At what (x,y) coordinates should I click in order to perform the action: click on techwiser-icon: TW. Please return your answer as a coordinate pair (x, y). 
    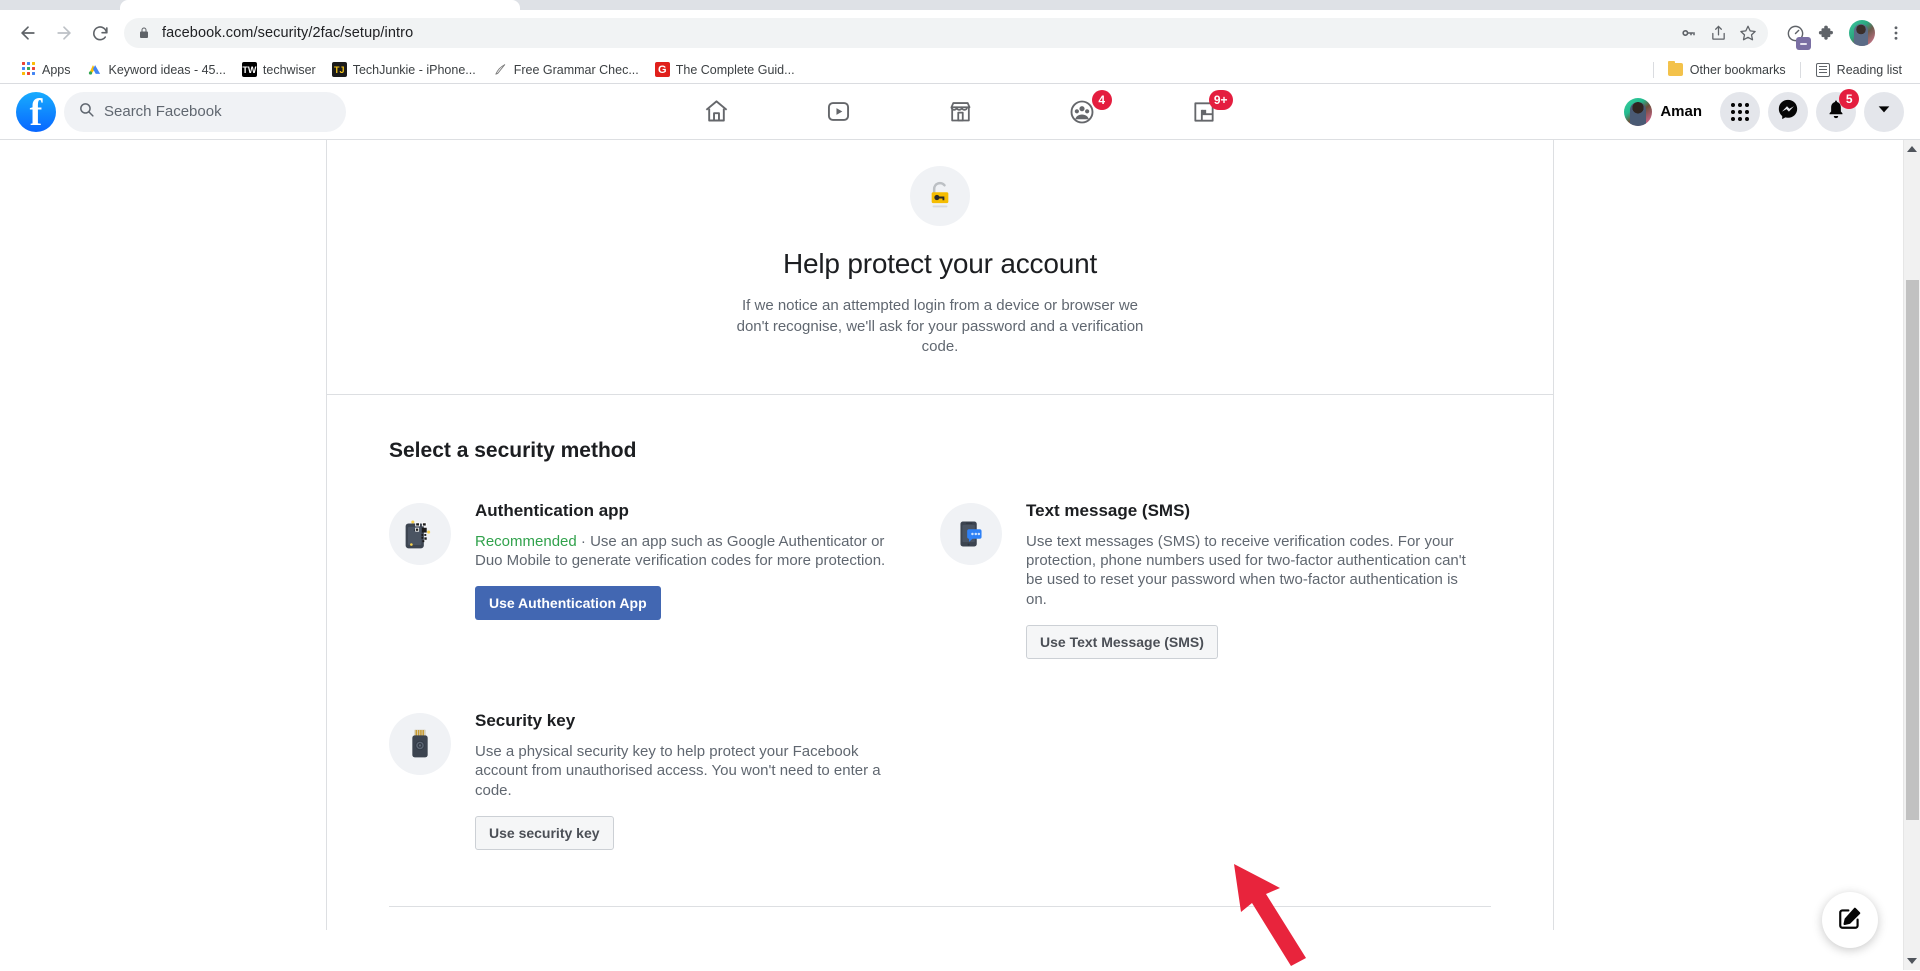
    Looking at the image, I should click on (249, 69).